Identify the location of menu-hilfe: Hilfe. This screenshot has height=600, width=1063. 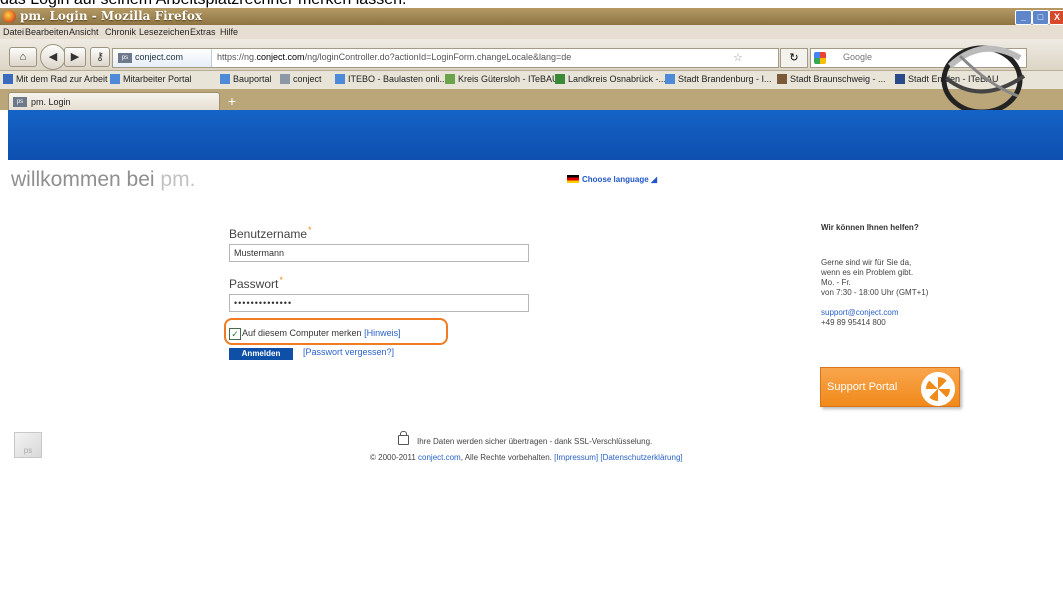
(229, 32).